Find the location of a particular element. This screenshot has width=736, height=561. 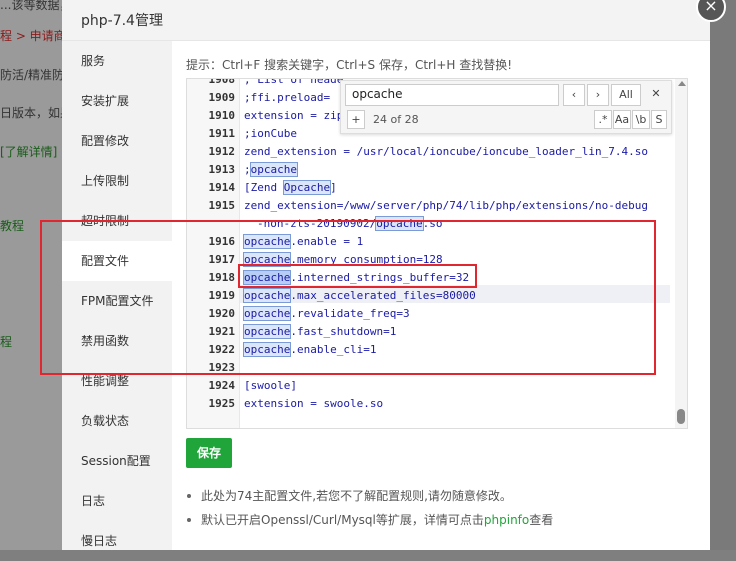

background-link: [了解详情] is located at coordinates (29, 152).